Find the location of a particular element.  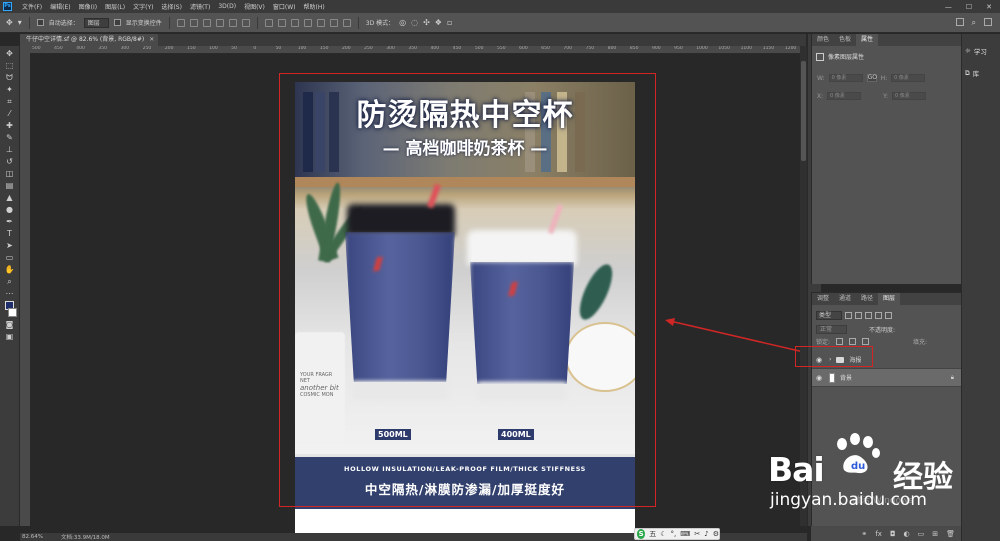

magic-wand-icon: ✦ is located at coordinates (10, 89).